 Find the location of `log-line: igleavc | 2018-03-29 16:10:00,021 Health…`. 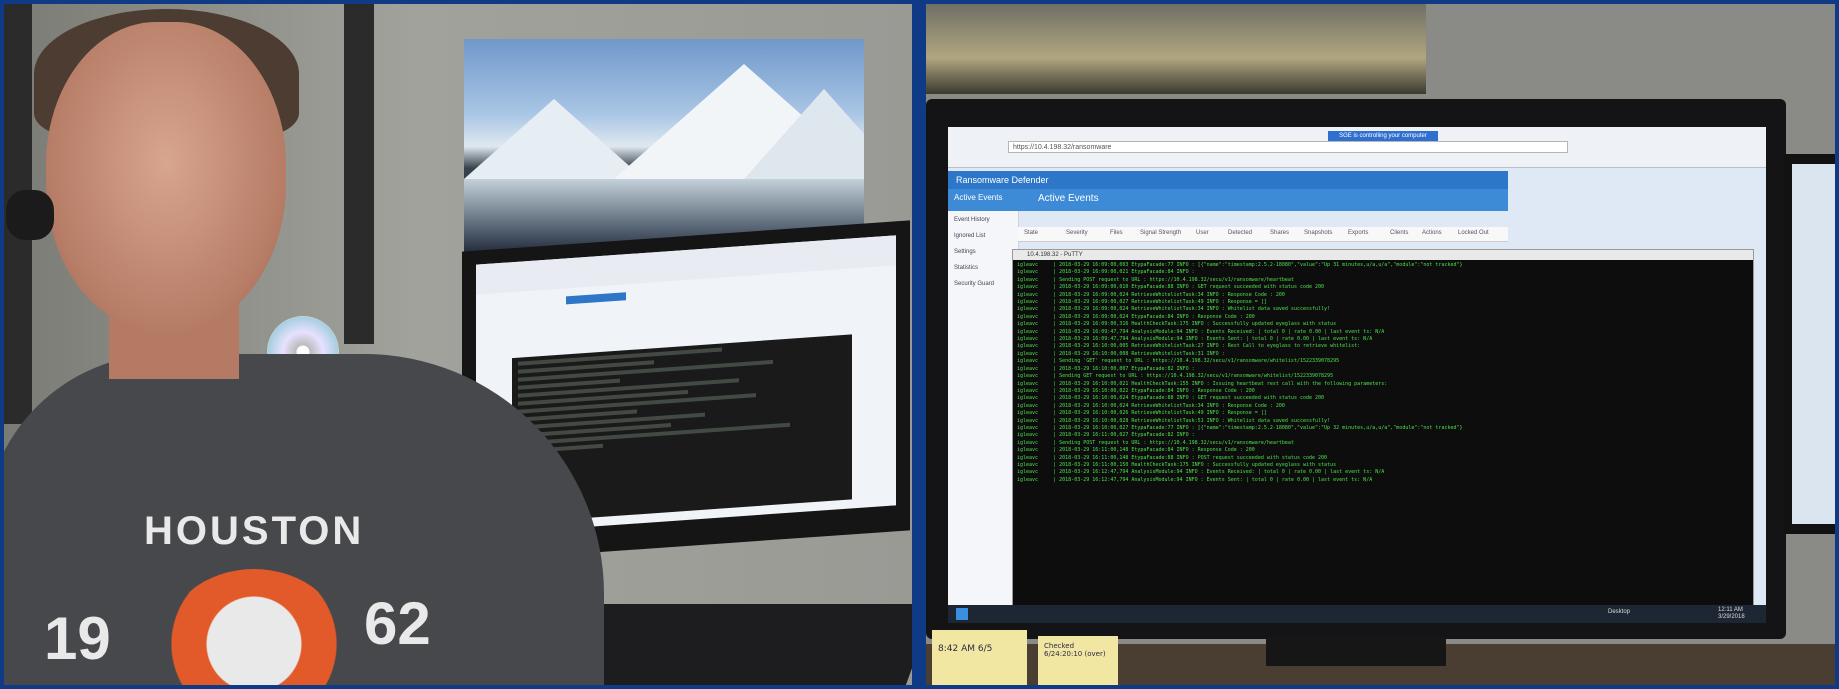

log-line: igleavc | 2018-03-29 16:10:00,021 Health… is located at coordinates (1202, 383).